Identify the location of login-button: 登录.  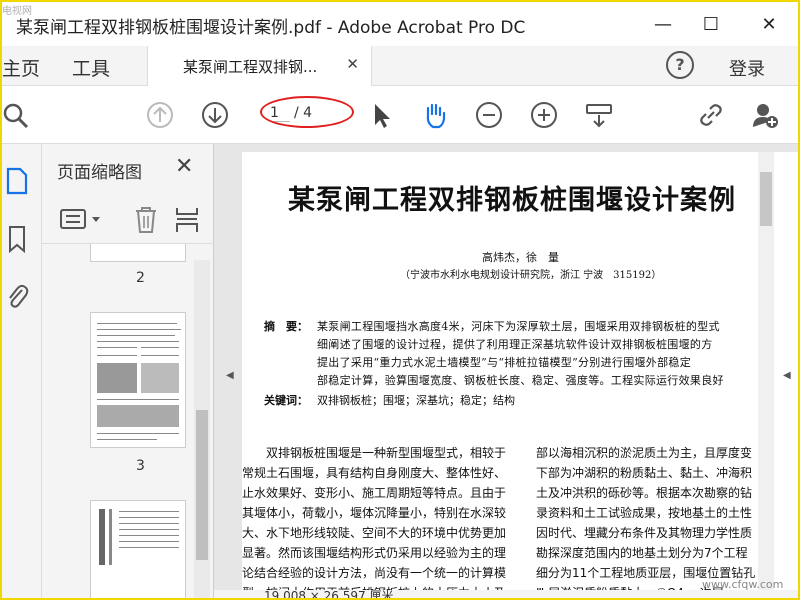
(747, 68).